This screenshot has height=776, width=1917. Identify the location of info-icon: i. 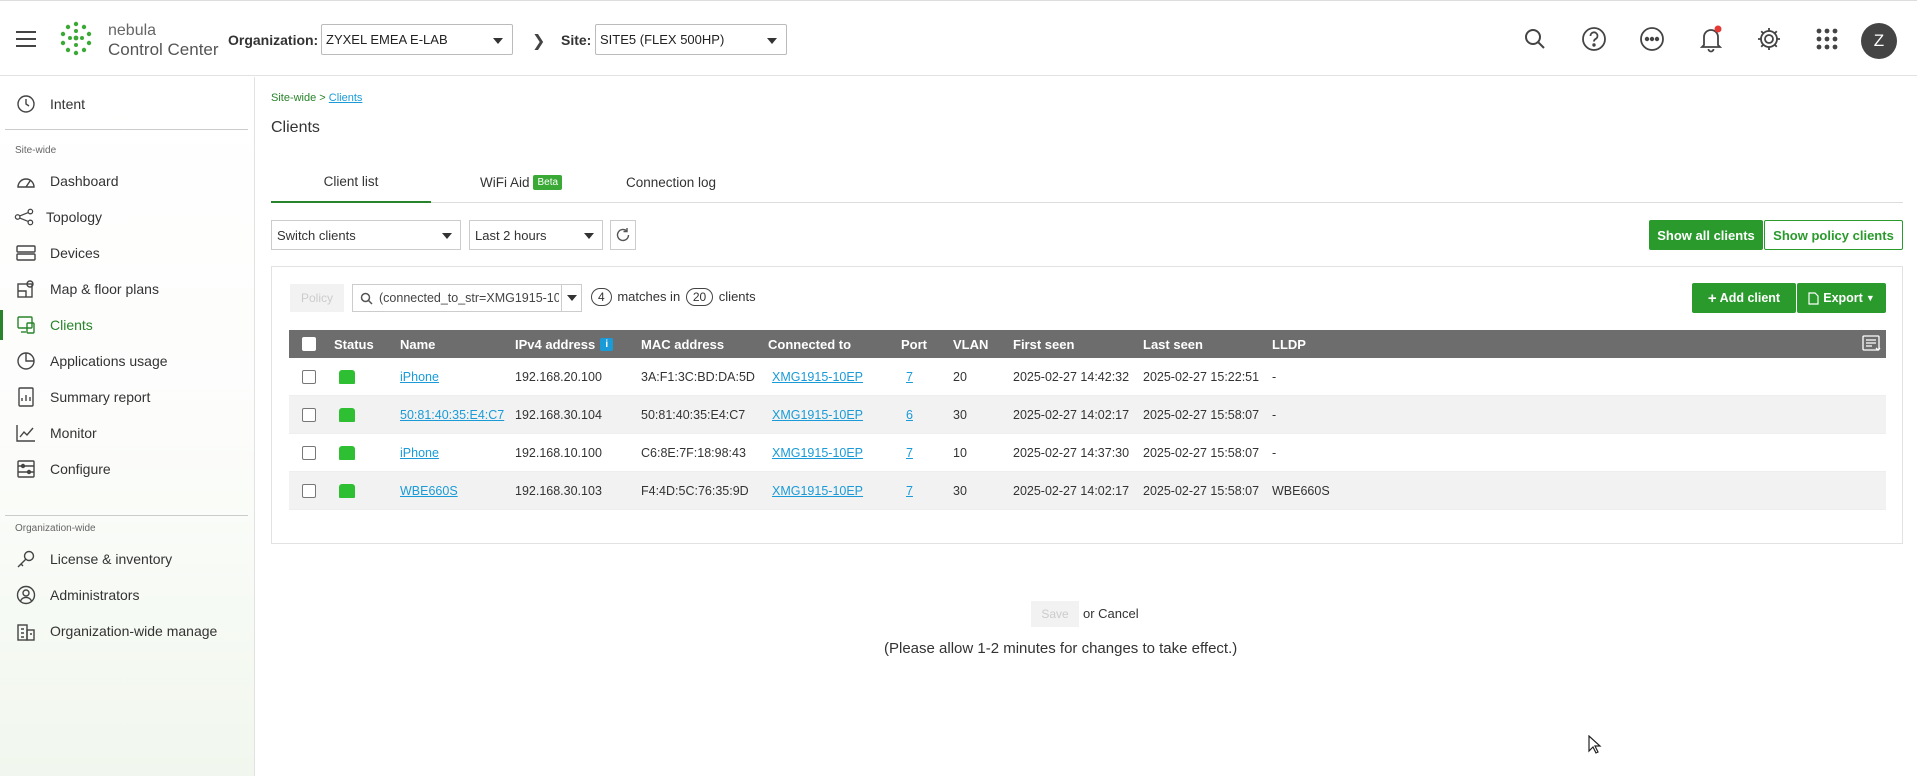
(607, 344).